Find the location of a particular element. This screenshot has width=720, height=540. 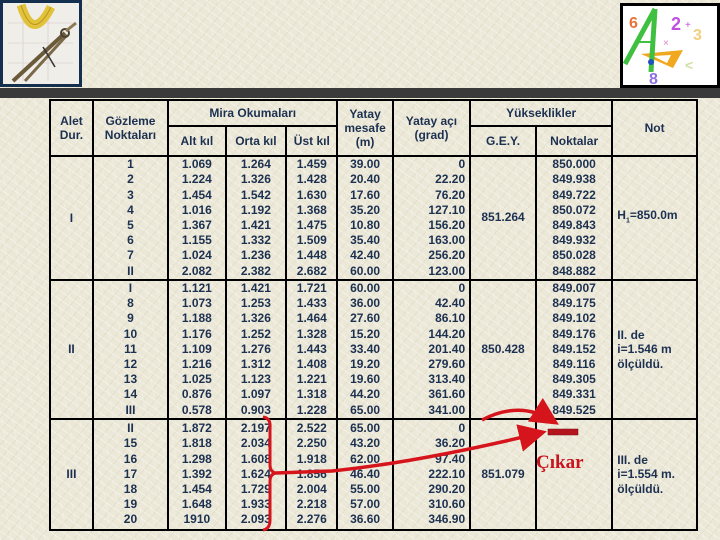

note-cell: H1=850.0m is located at coordinates (654, 218).